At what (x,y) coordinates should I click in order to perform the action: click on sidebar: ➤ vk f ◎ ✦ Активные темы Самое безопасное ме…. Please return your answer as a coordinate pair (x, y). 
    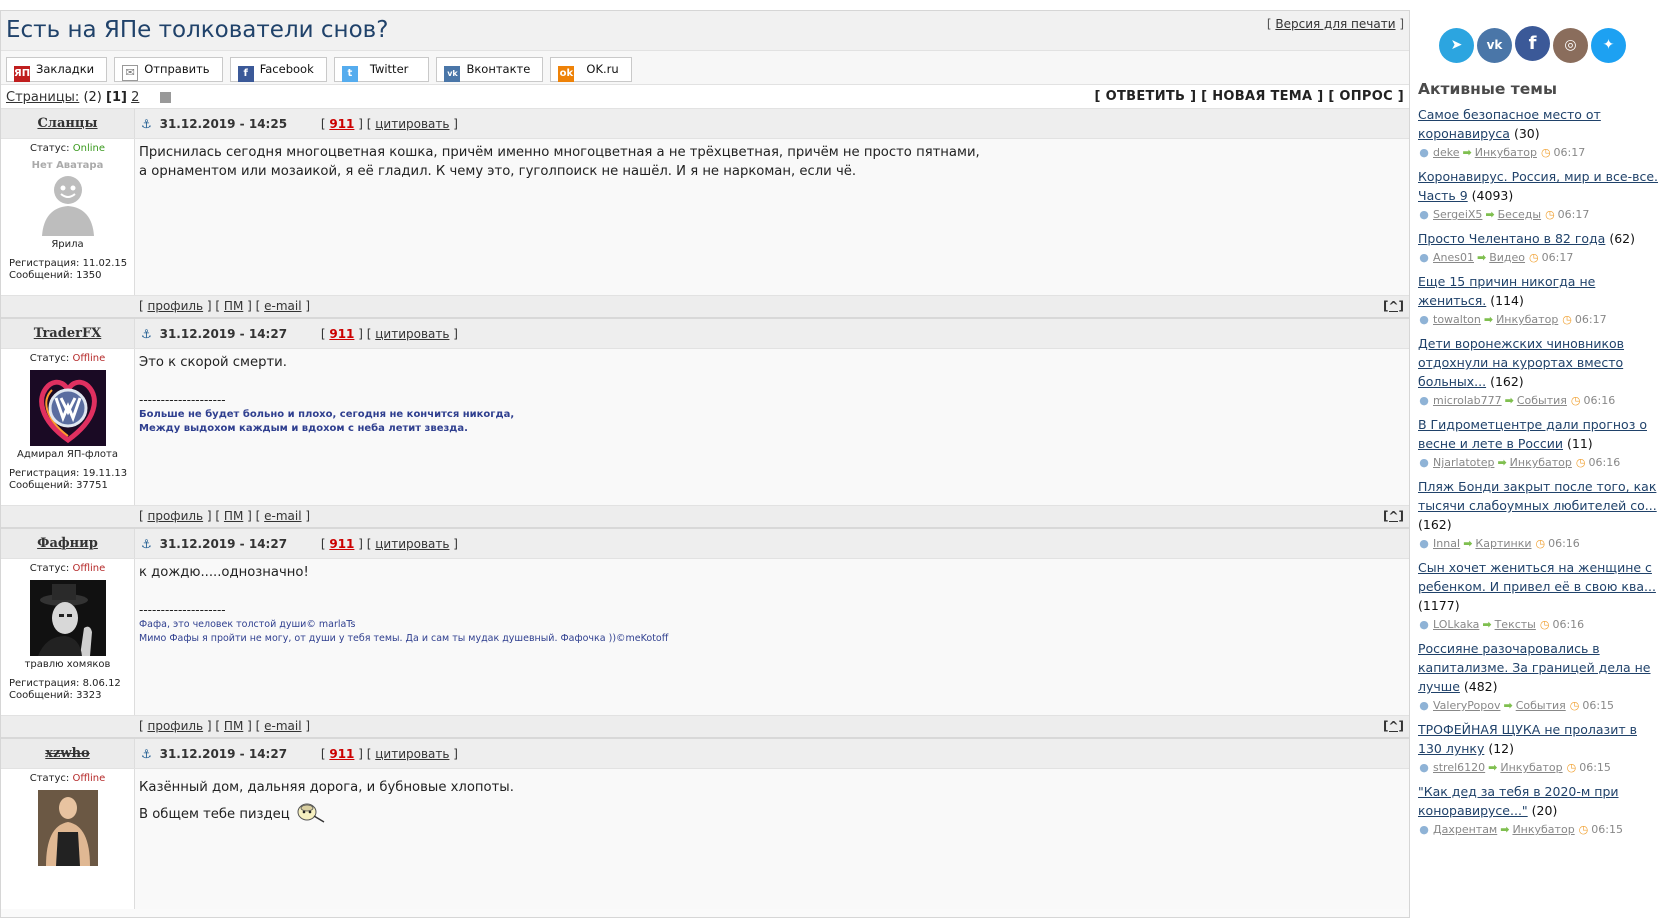
    Looking at the image, I should click on (1538, 459).